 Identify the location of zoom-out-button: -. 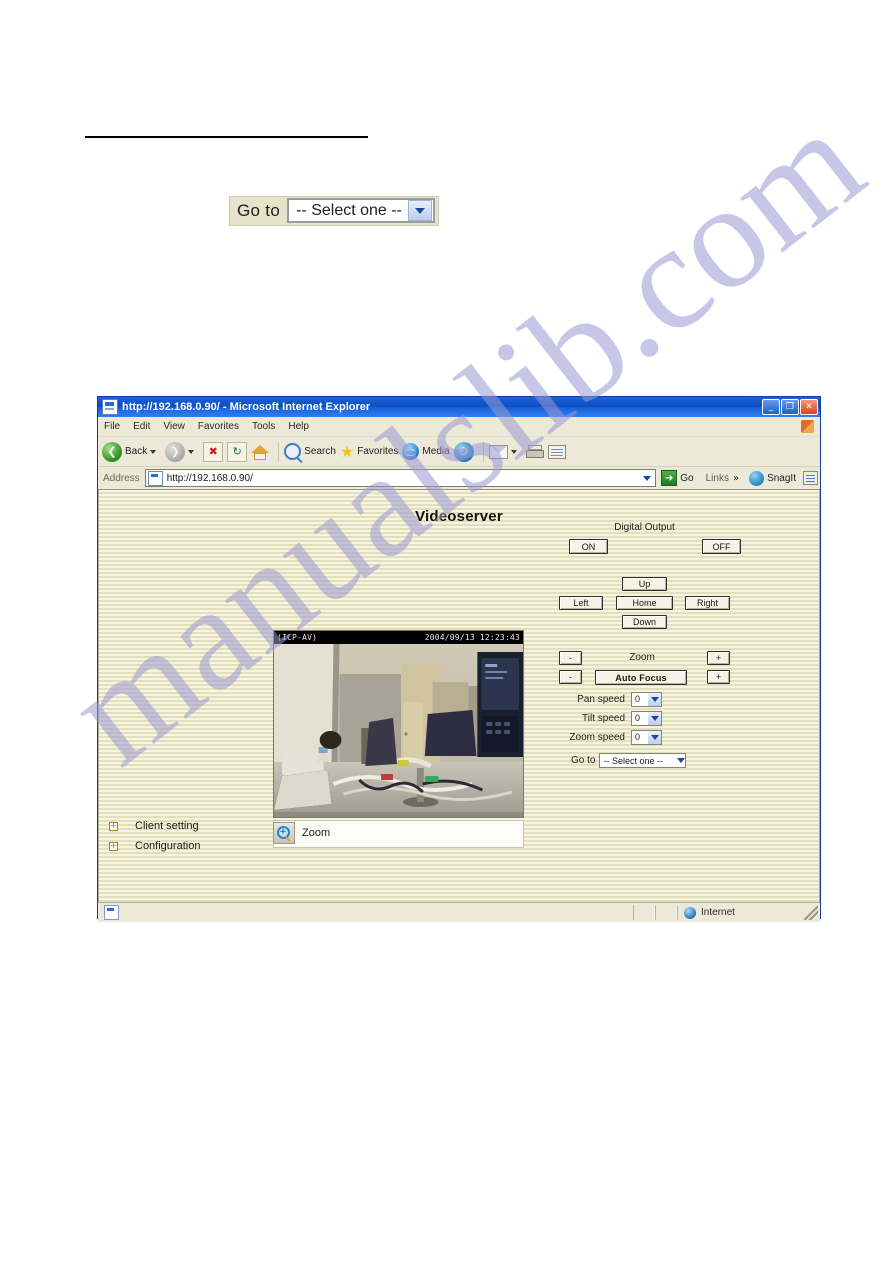
(570, 658).